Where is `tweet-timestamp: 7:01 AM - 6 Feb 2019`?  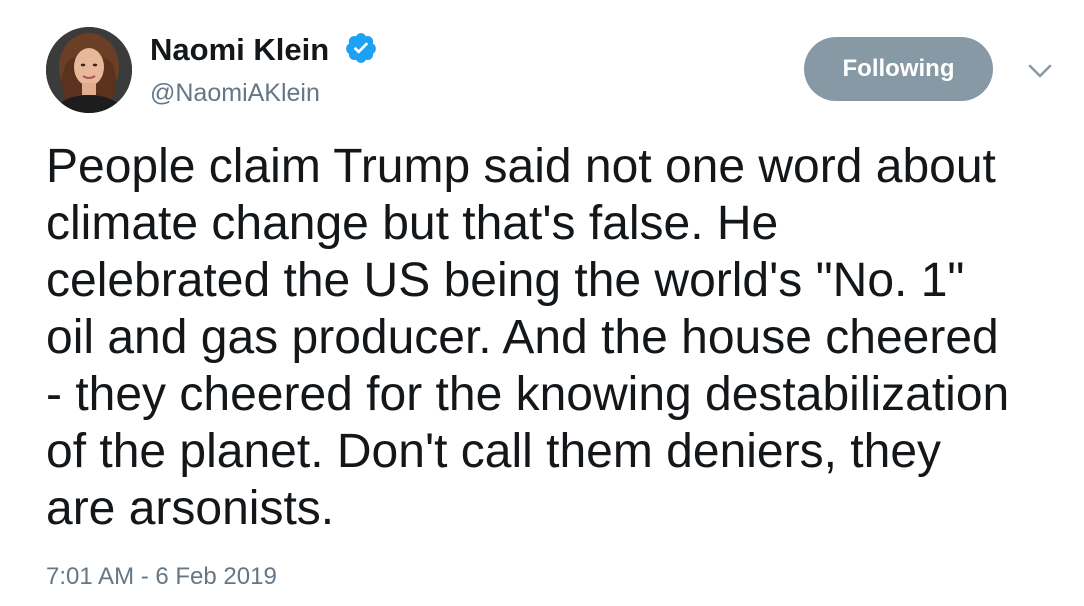 tweet-timestamp: 7:01 AM - 6 Feb 2019 is located at coordinates (161, 577).